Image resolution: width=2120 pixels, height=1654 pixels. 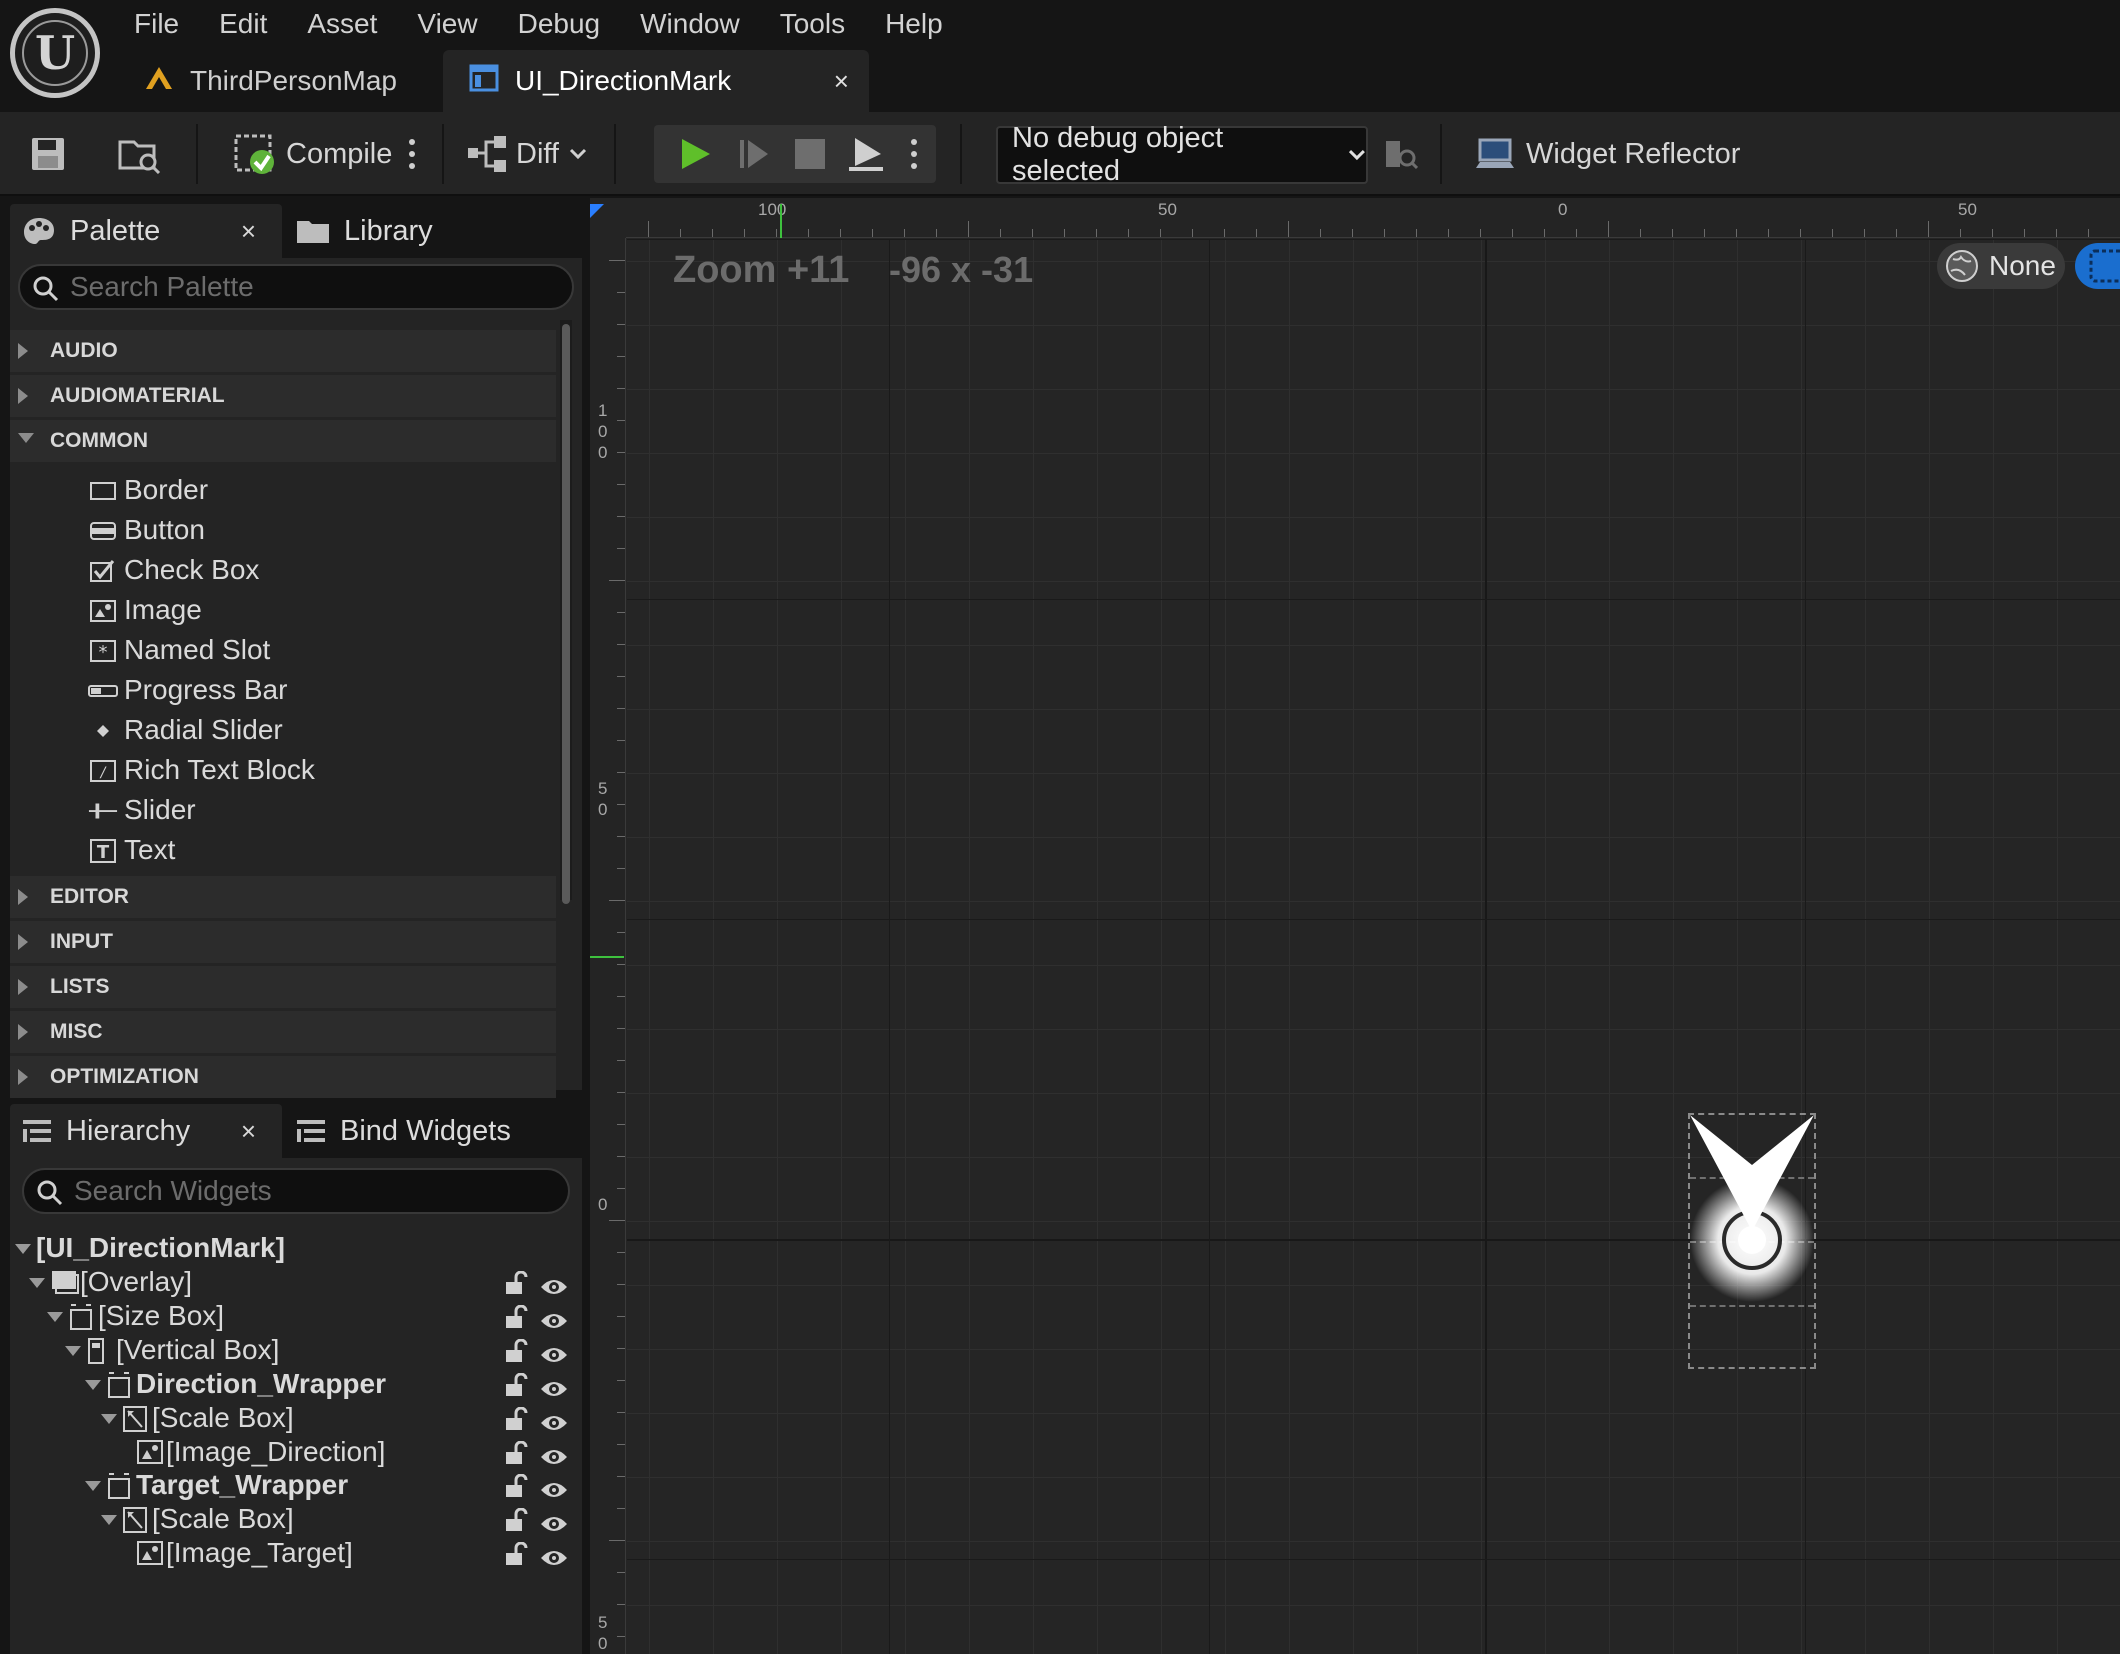 What do you see at coordinates (754, 154) in the screenshot?
I see `step-button` at bounding box center [754, 154].